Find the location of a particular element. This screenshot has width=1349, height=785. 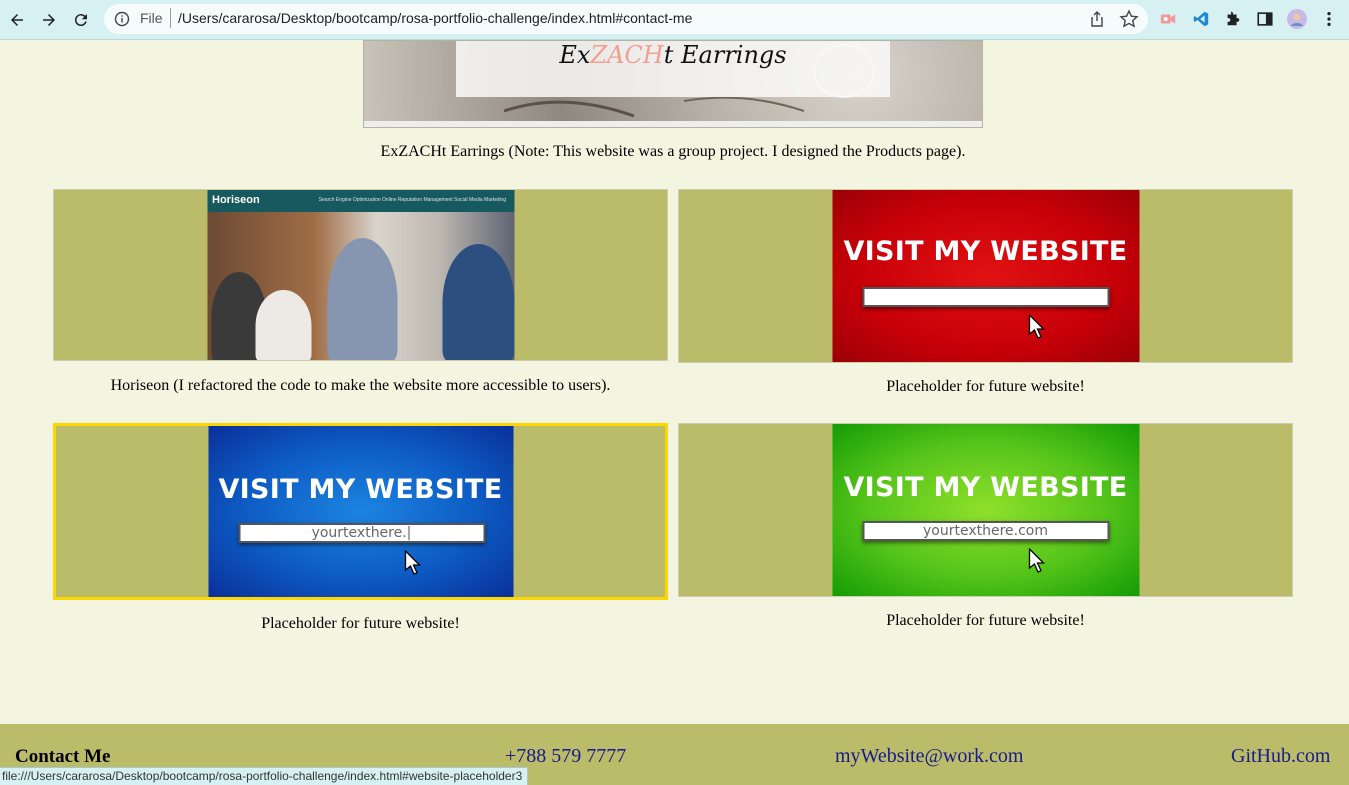

visit-website-blue-image: VISIT MY WEBSITE yourtexthere.| is located at coordinates (360, 511).